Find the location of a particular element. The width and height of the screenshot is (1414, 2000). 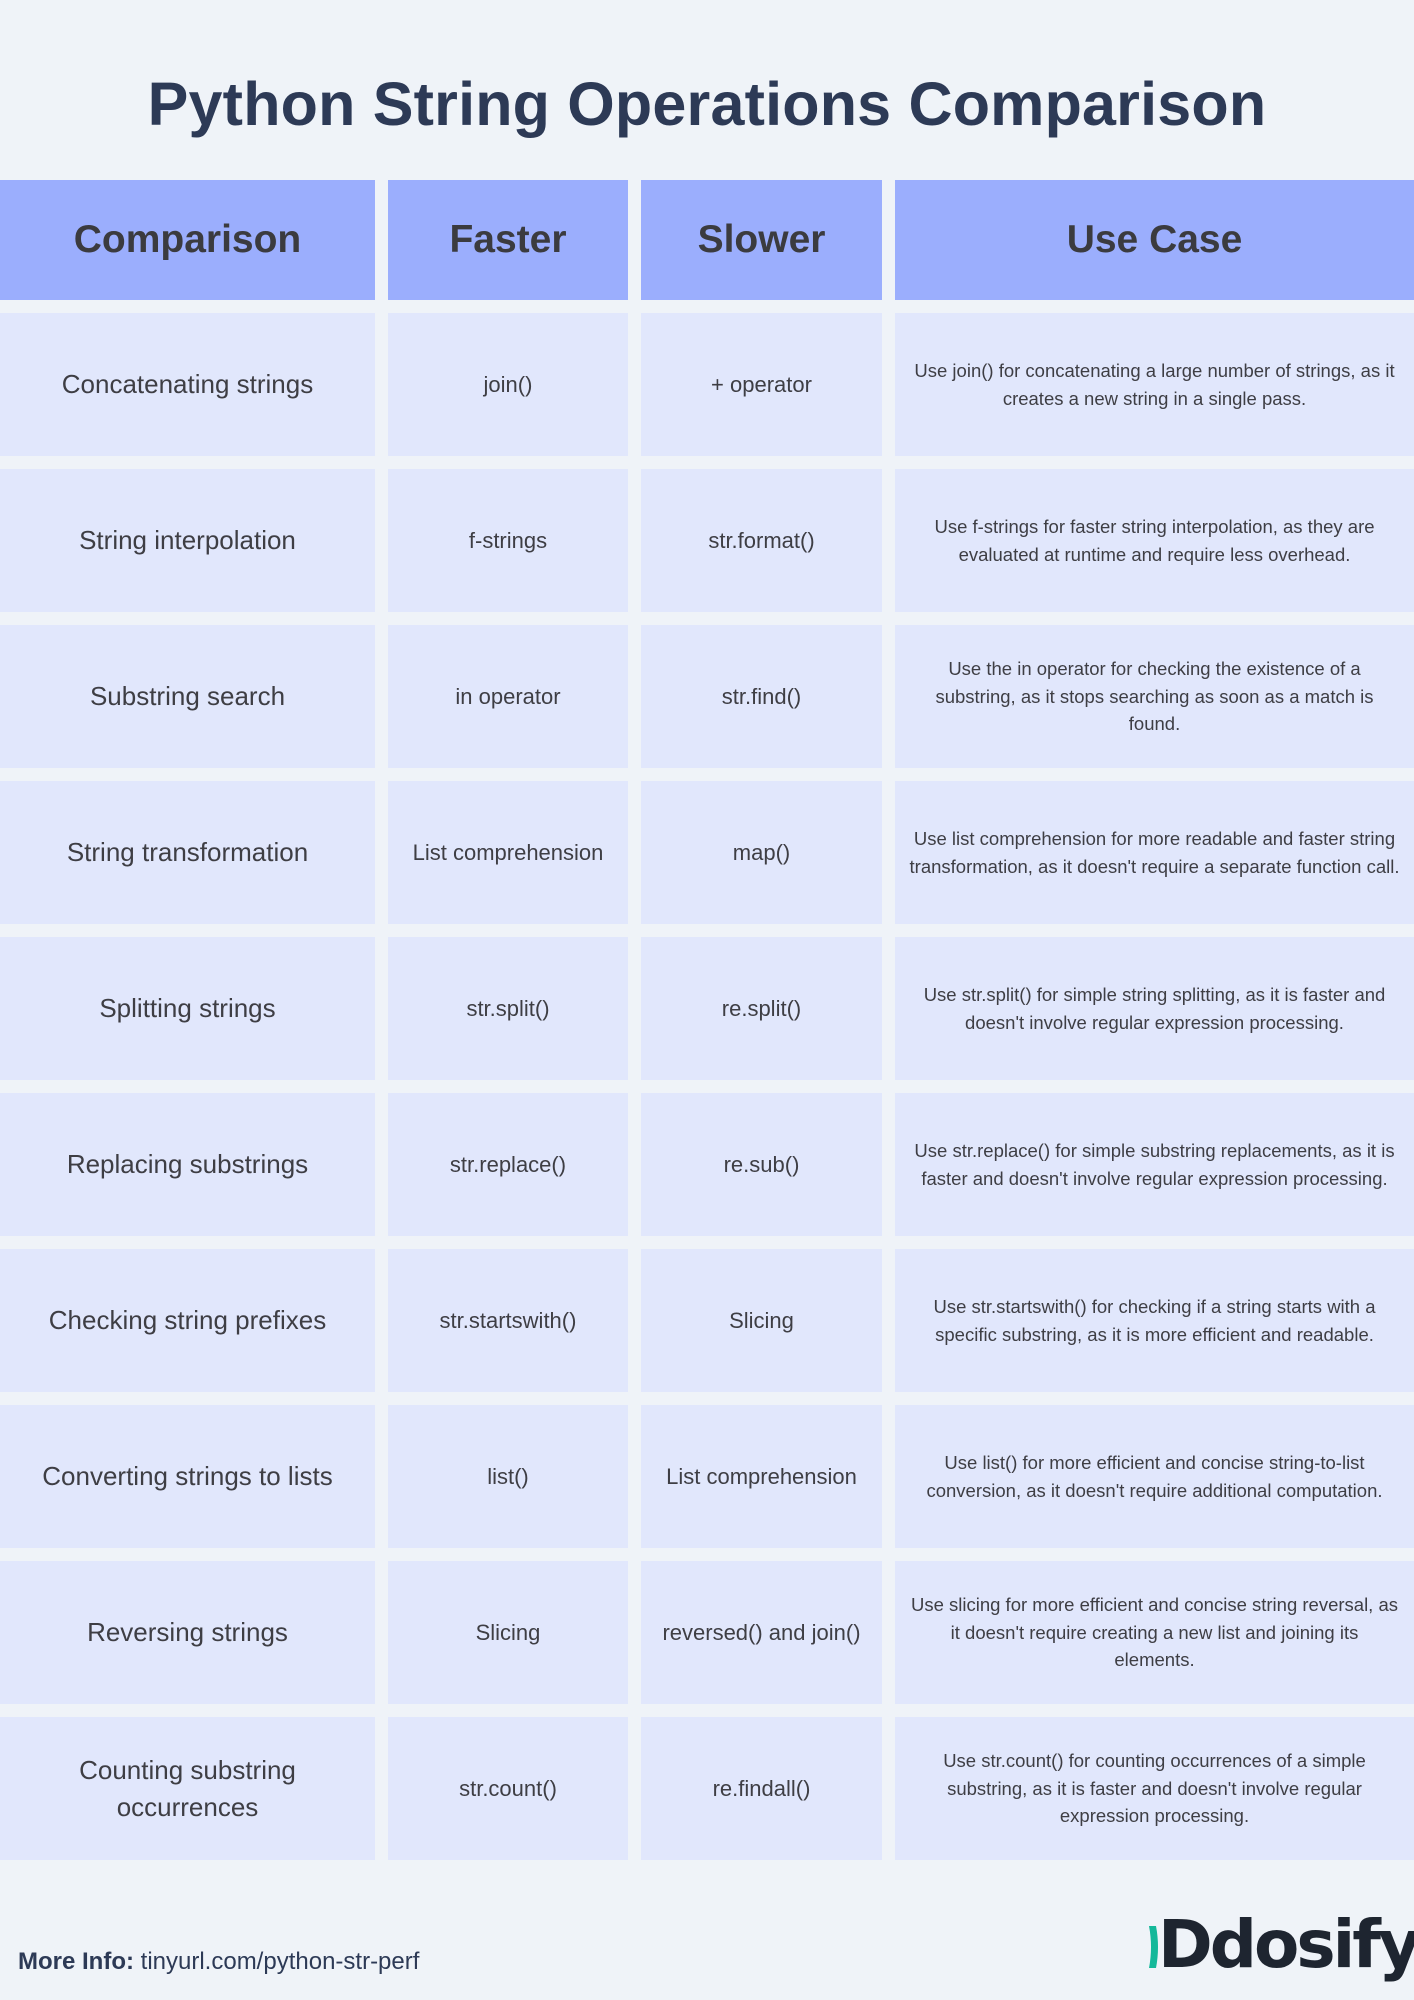

cell-faster: str.count() is located at coordinates (508, 1788).